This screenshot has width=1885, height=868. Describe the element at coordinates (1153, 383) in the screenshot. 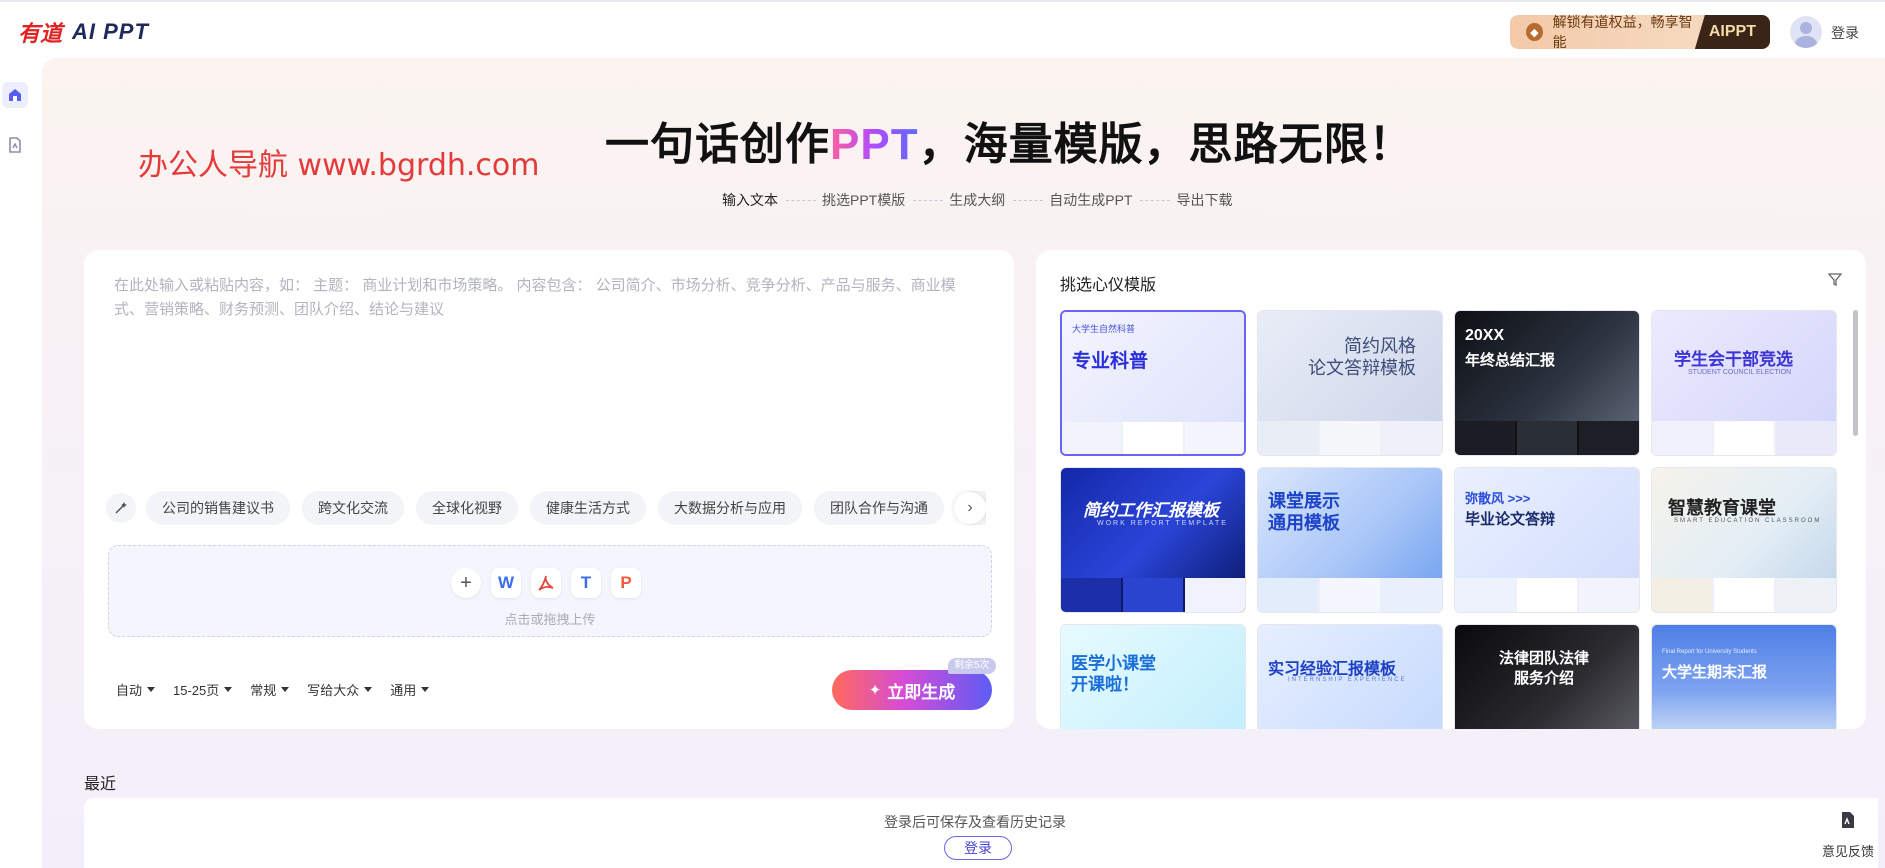

I see `template-card-item: 大学生自然科普 专业科普` at that location.